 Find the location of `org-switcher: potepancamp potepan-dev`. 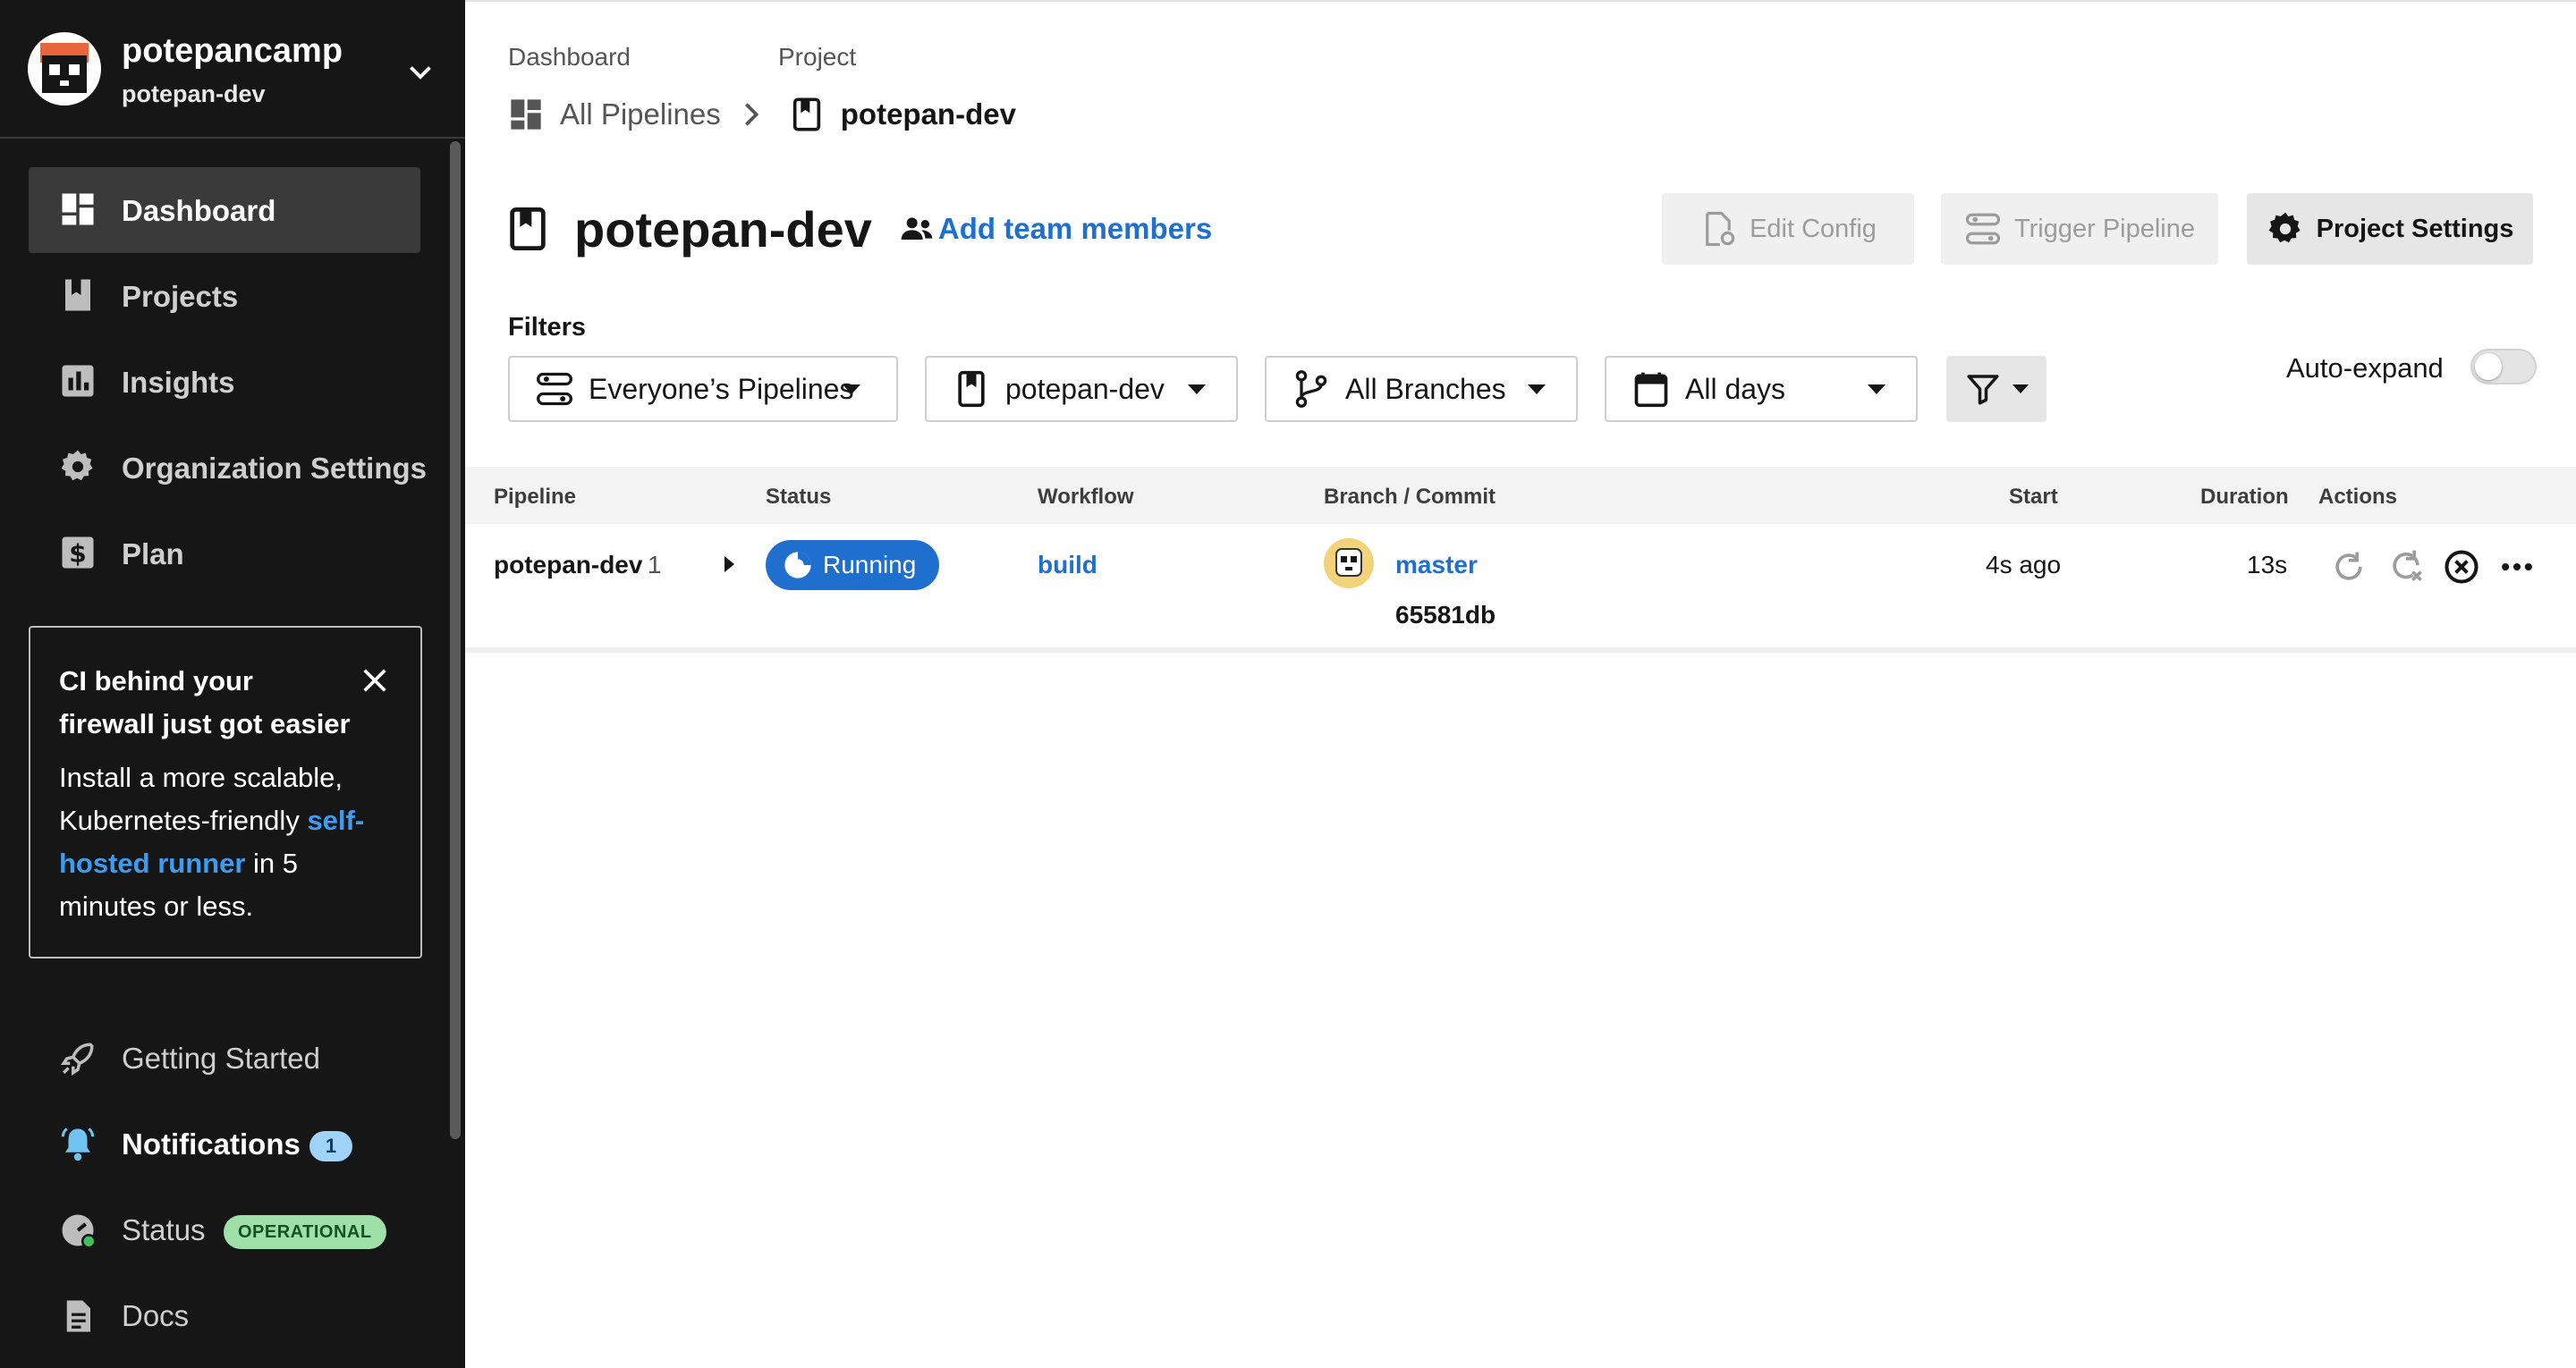

org-switcher: potepancamp potepan-dev is located at coordinates (232, 69).